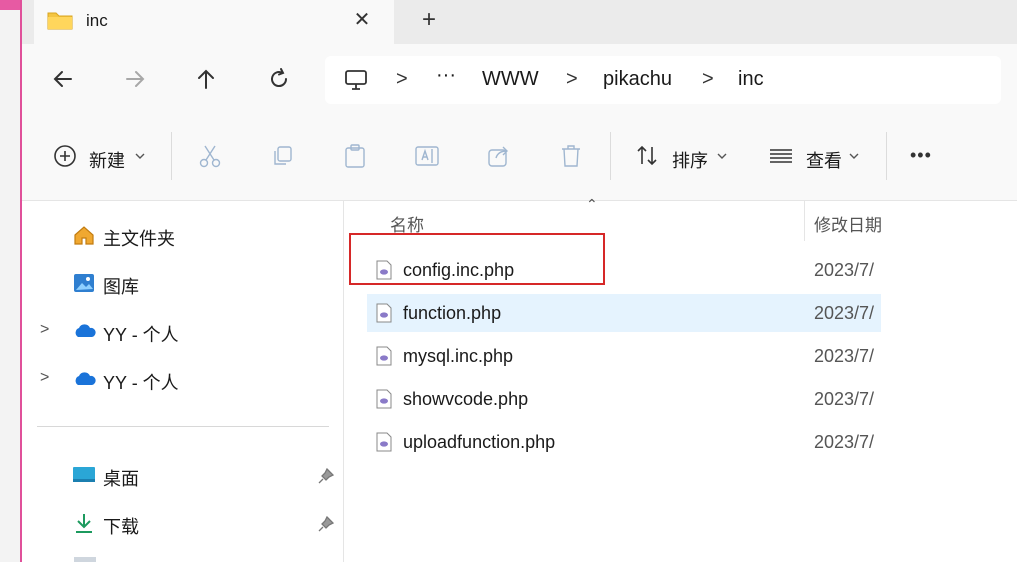 The height and width of the screenshot is (562, 1017). Describe the element at coordinates (362, 20) in the screenshot. I see `tab-close-button: ✕` at that location.